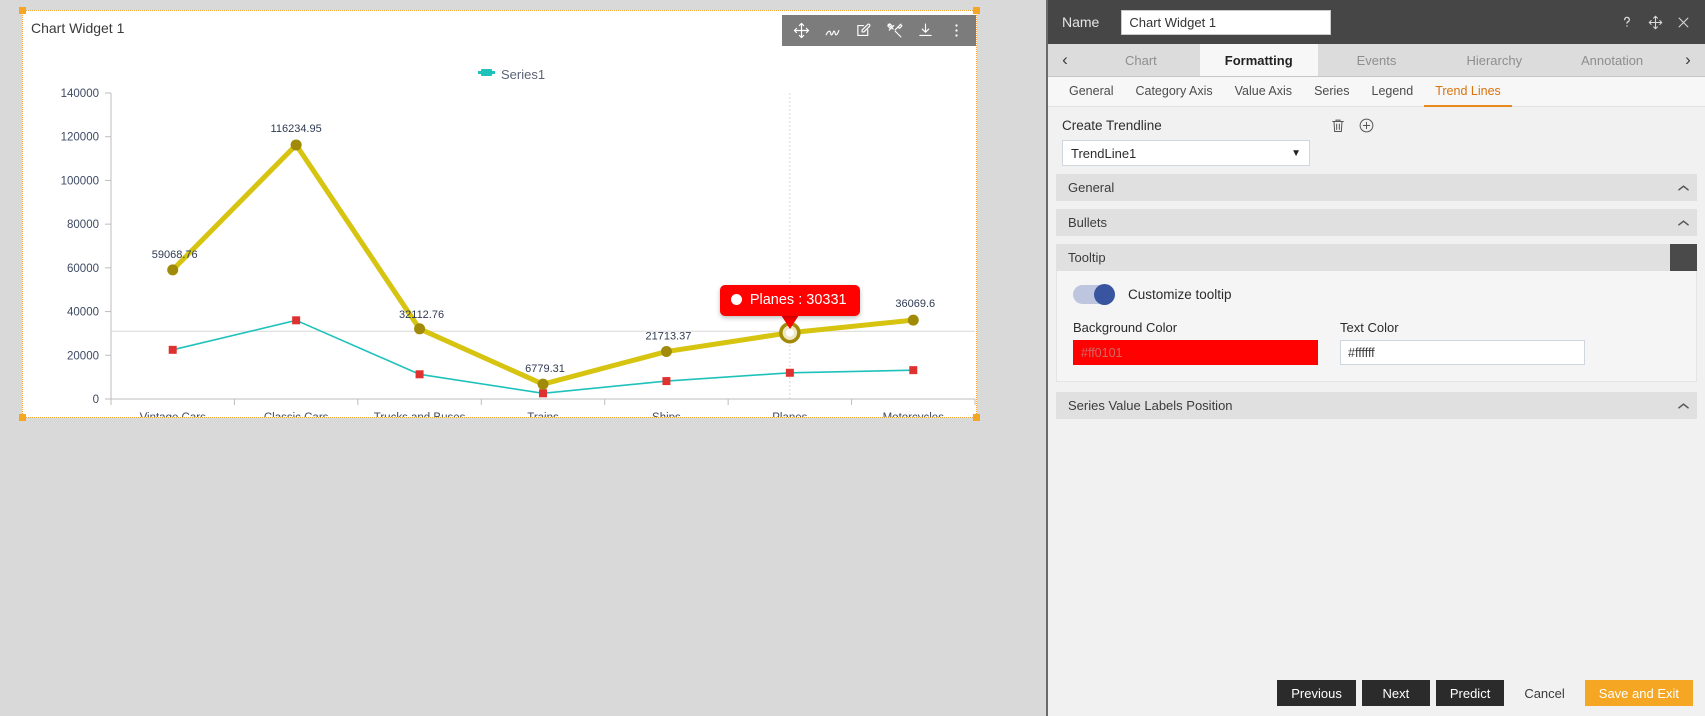  Describe the element at coordinates (1173, 92) in the screenshot. I see `subtab-category-axis: Category Axis` at that location.